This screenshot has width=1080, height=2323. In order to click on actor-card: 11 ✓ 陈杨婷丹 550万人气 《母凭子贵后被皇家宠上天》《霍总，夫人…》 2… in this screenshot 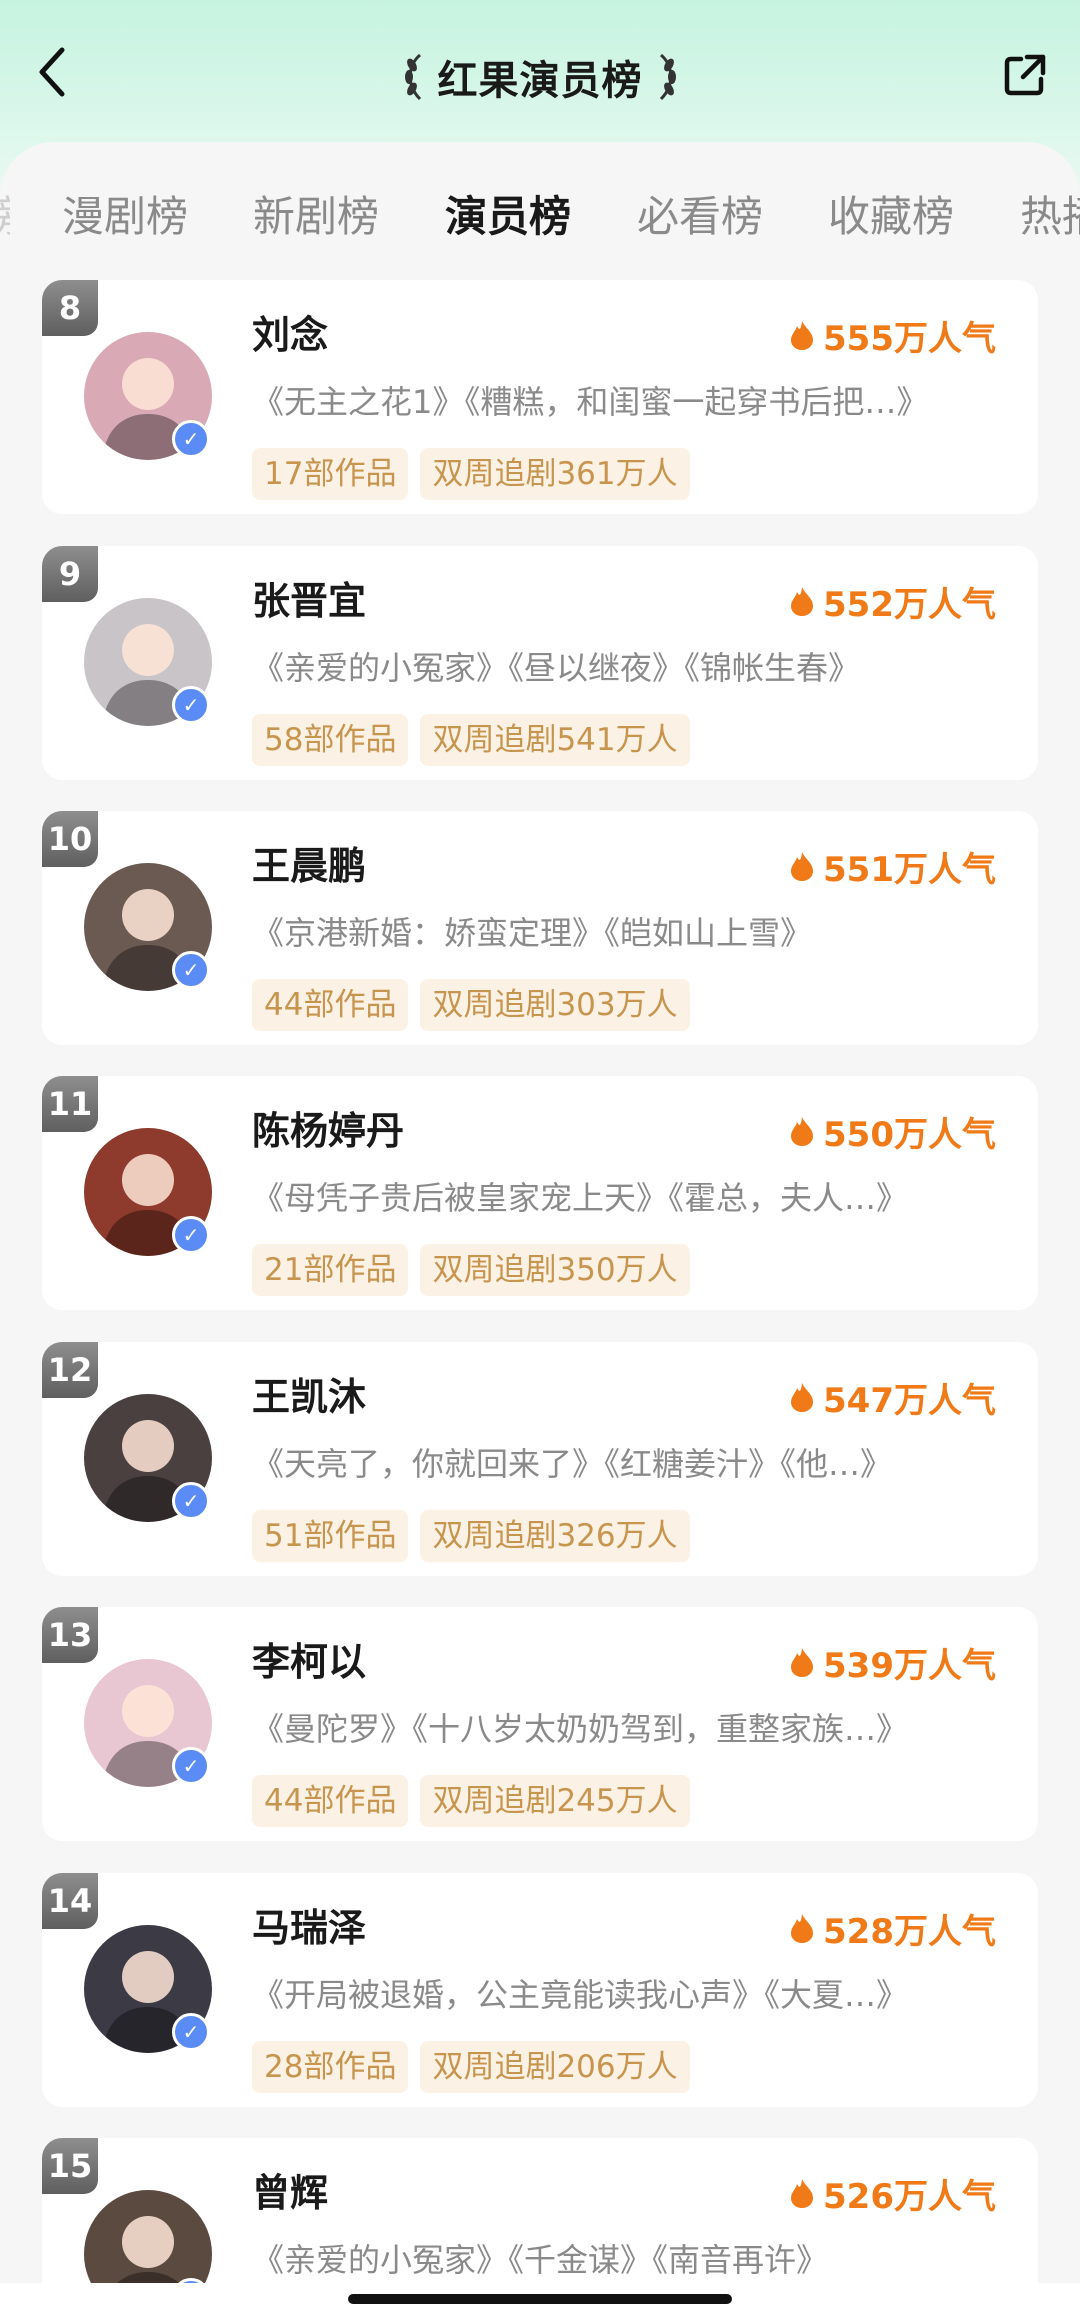, I will do `click(540, 1193)`.